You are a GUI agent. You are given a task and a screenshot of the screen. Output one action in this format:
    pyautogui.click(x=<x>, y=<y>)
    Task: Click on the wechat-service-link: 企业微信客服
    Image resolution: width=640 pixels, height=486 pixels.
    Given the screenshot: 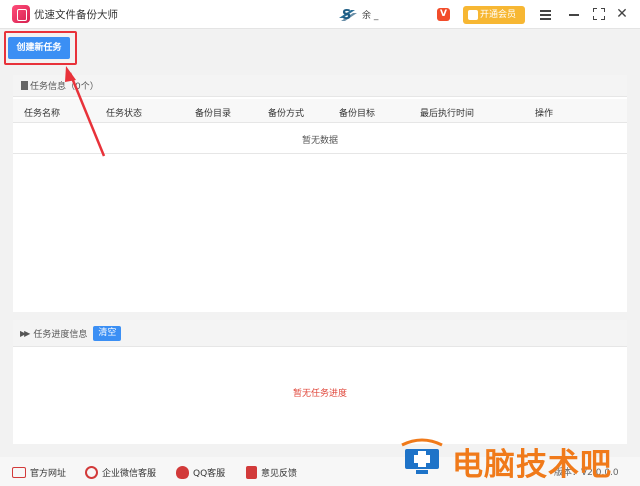 What is the action you would take?
    pyautogui.click(x=120, y=472)
    